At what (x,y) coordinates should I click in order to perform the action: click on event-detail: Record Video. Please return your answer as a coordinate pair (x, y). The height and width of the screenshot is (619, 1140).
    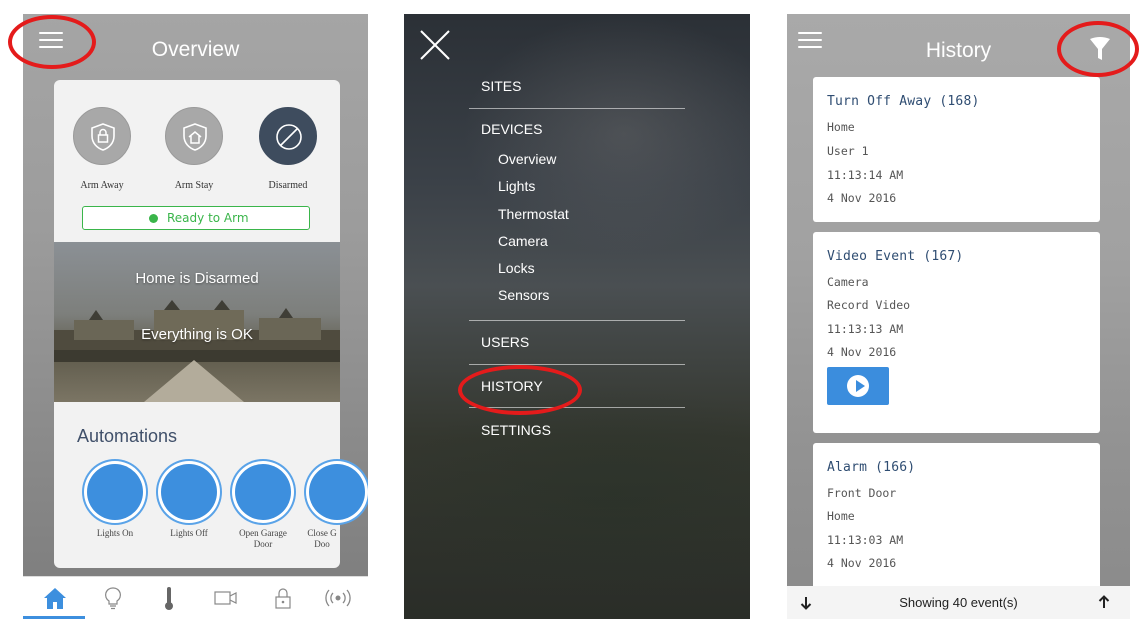
    Looking at the image, I should click on (869, 305).